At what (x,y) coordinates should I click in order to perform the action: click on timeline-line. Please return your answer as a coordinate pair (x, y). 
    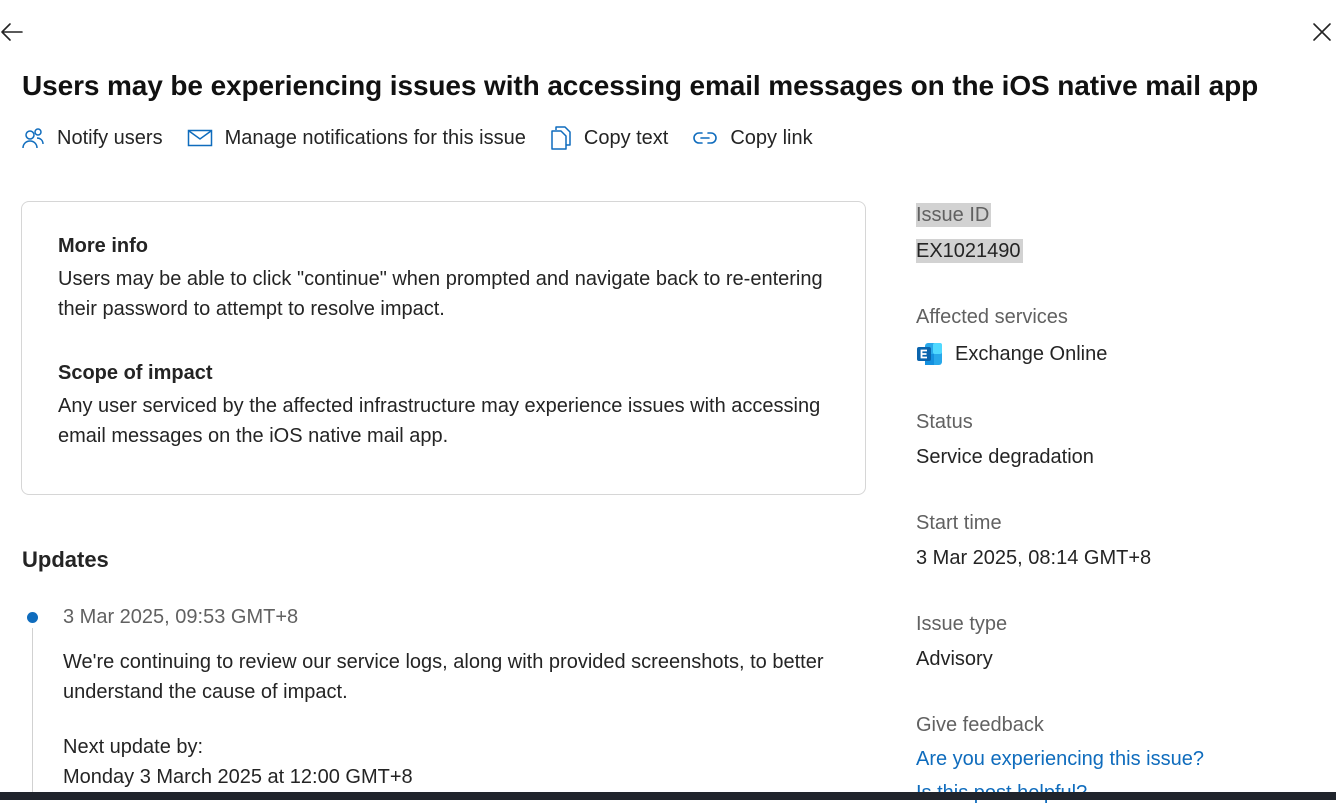
    Looking at the image, I should click on (32, 713).